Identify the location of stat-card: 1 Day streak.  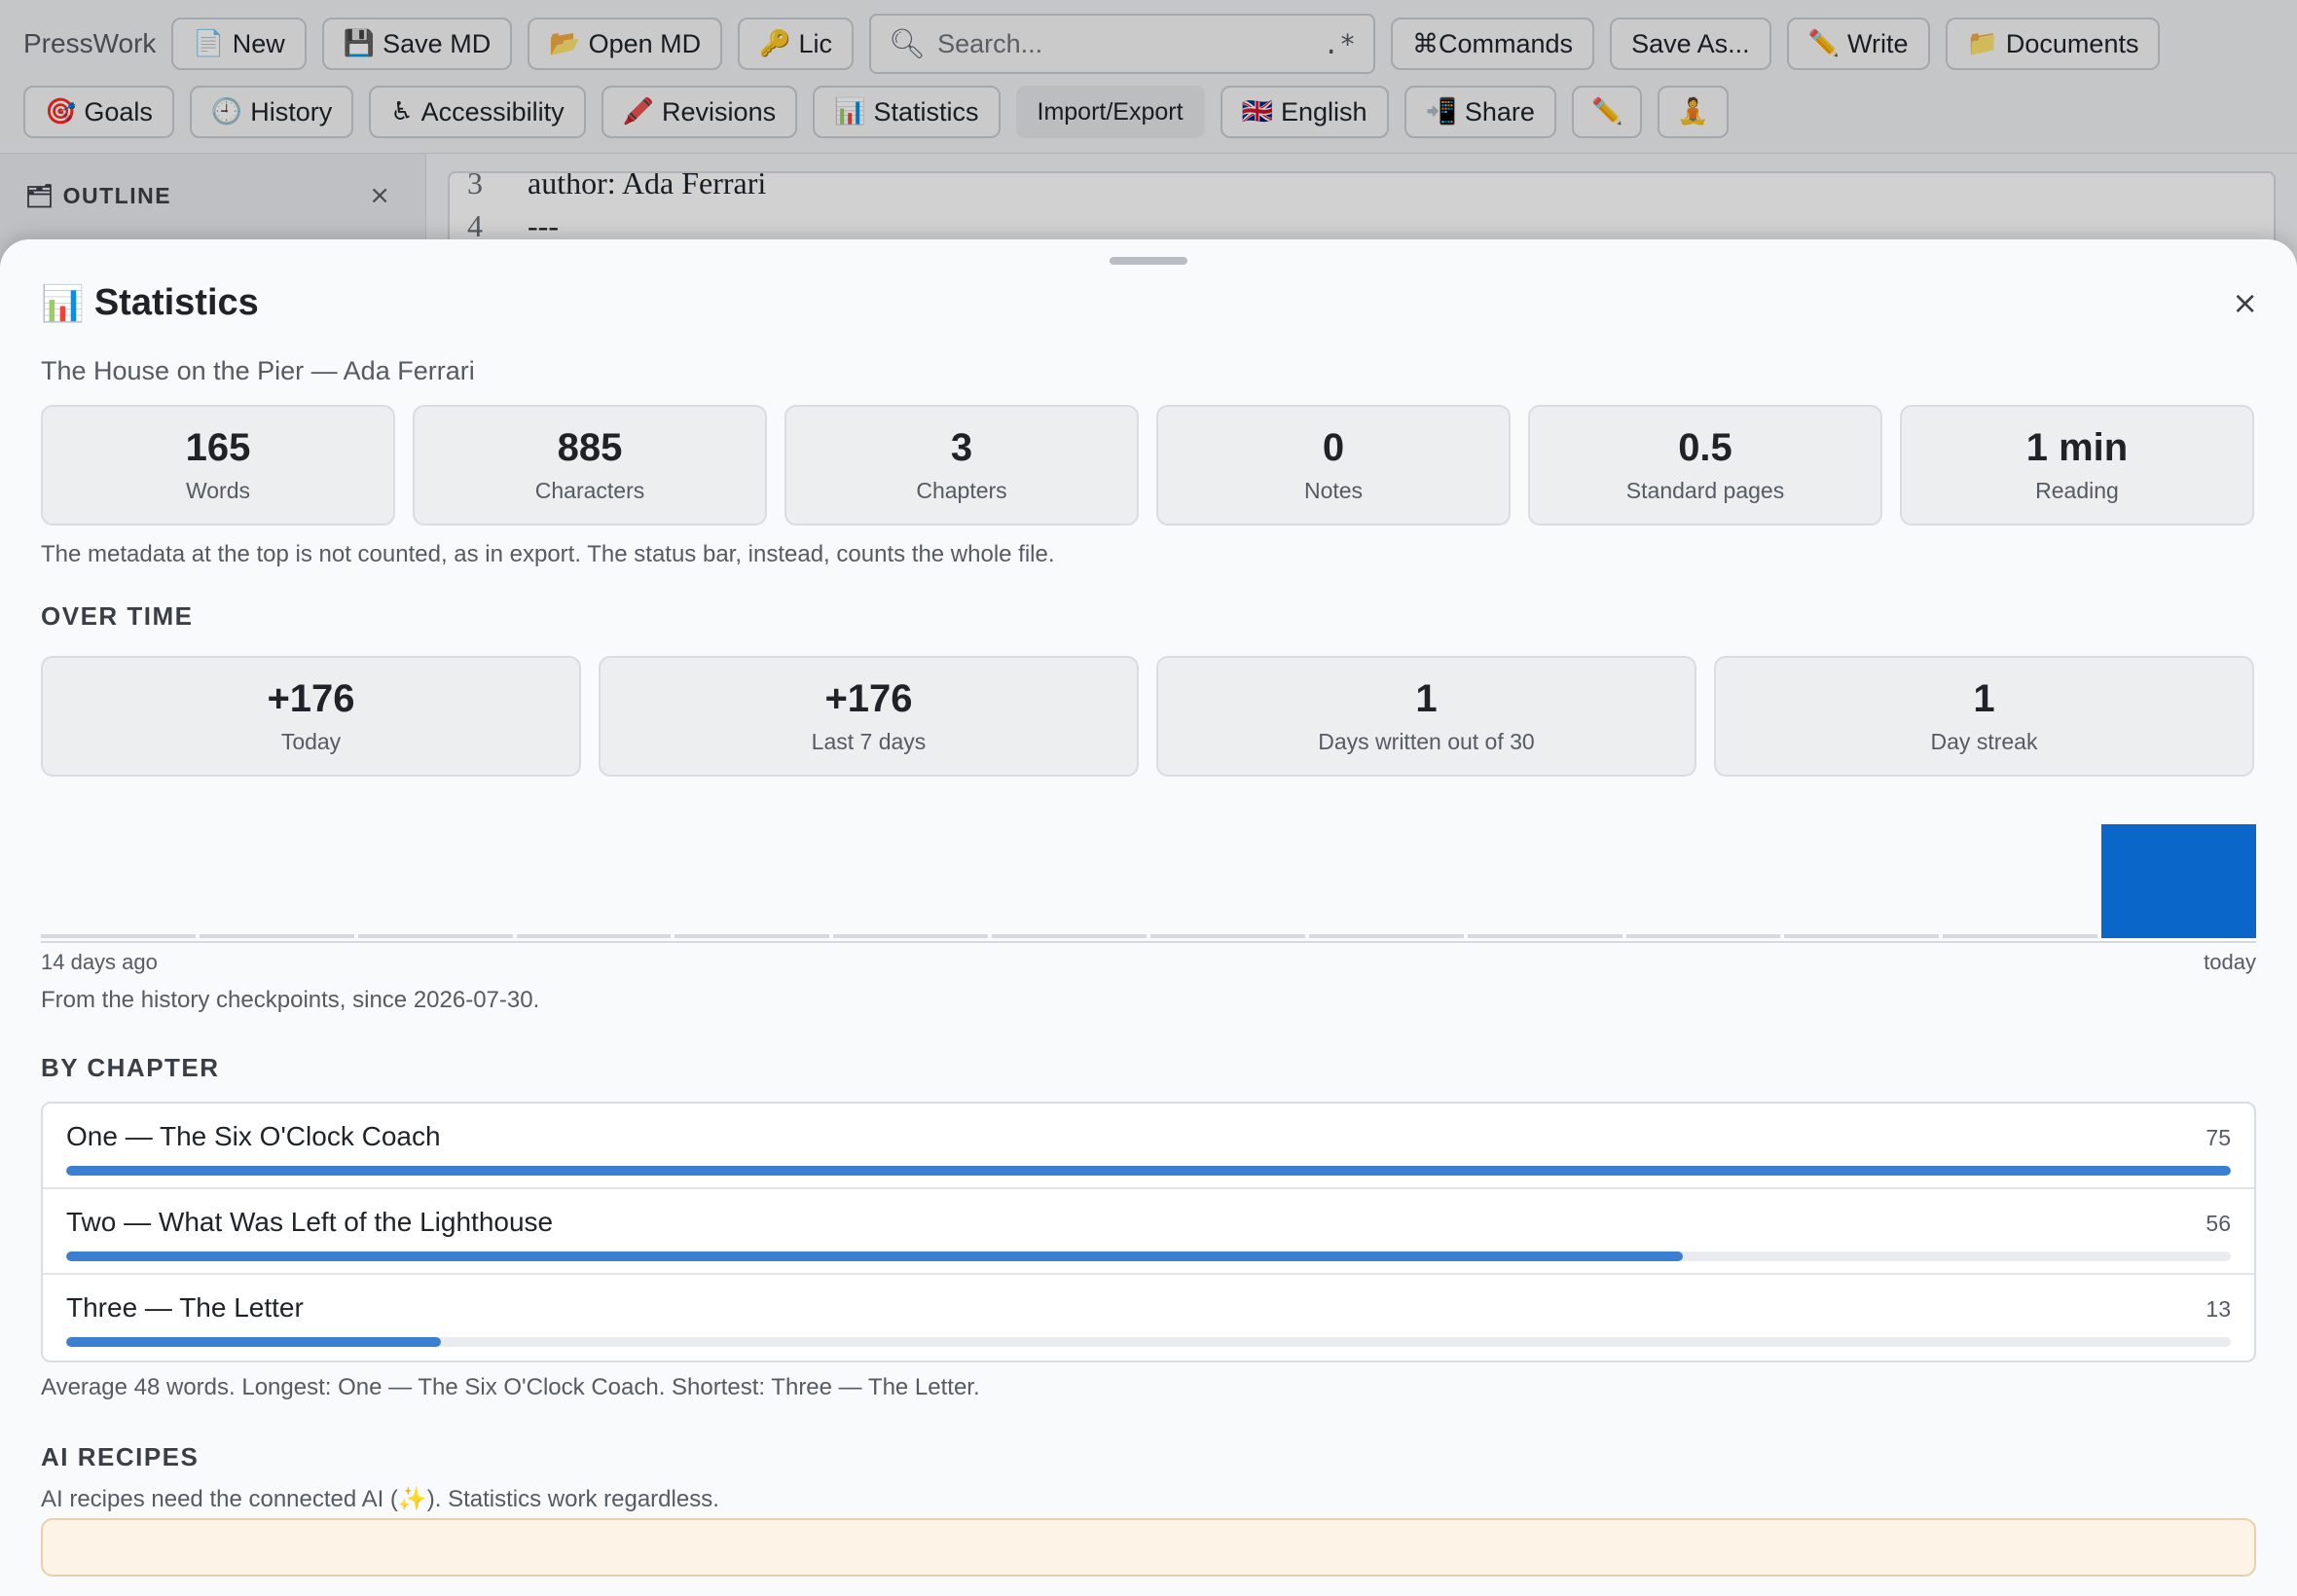
(1984, 716).